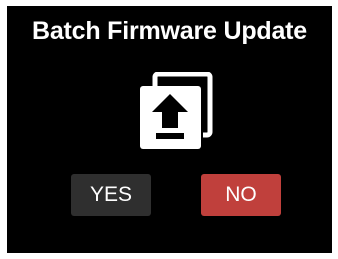  What do you see at coordinates (111, 195) in the screenshot?
I see `yes-button: YES` at bounding box center [111, 195].